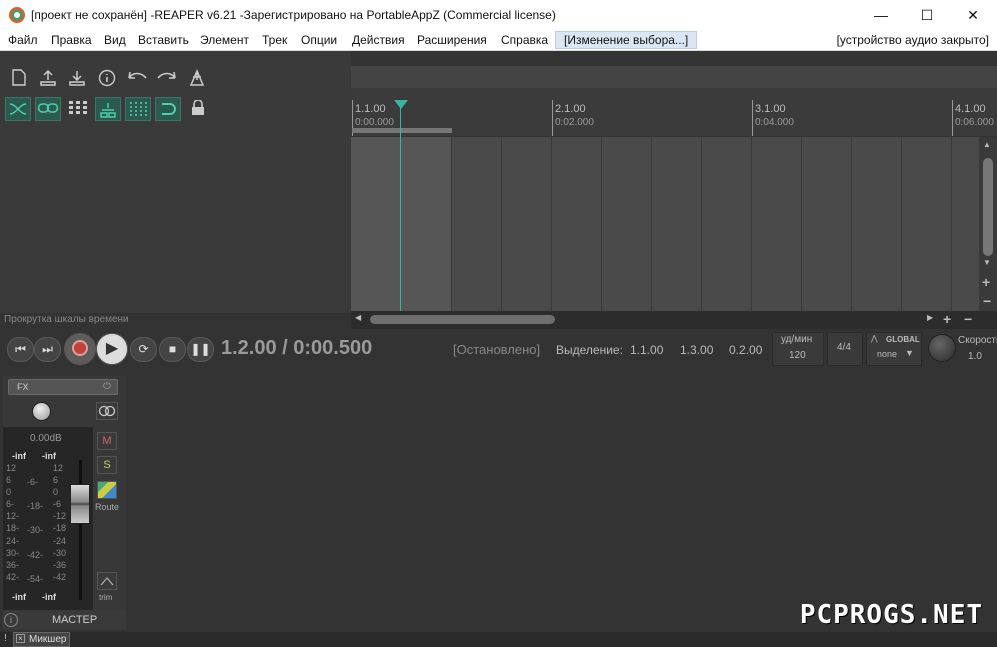  What do you see at coordinates (112, 349) in the screenshot?
I see `play-button: ▶` at bounding box center [112, 349].